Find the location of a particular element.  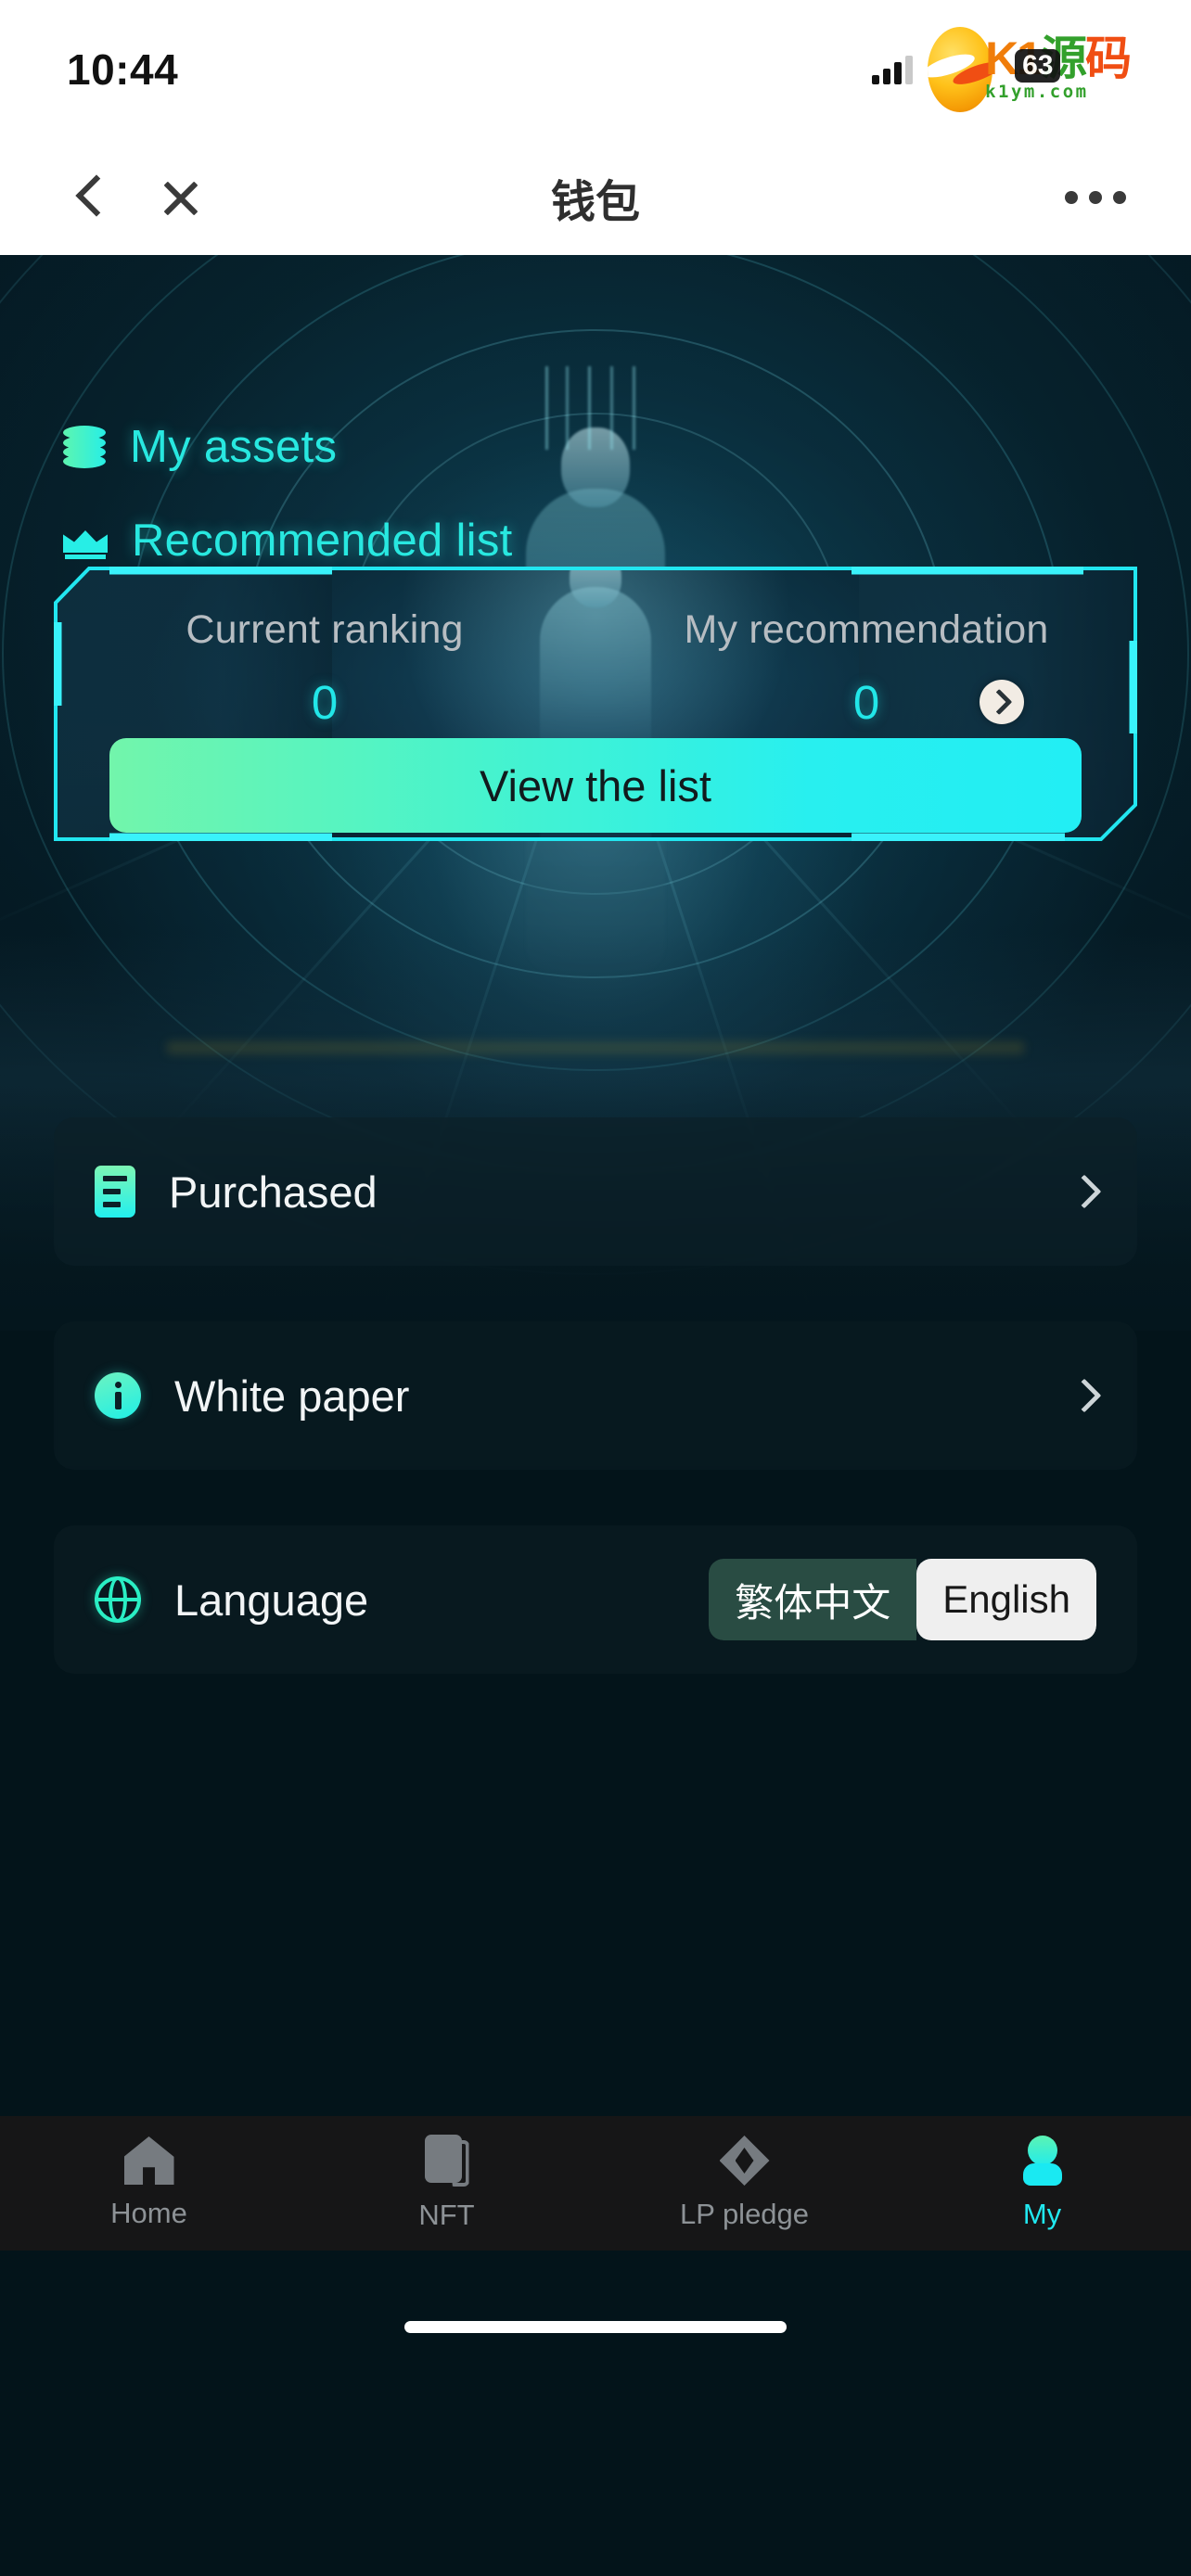

menu-row-purchased: Purchased is located at coordinates (595, 1191).